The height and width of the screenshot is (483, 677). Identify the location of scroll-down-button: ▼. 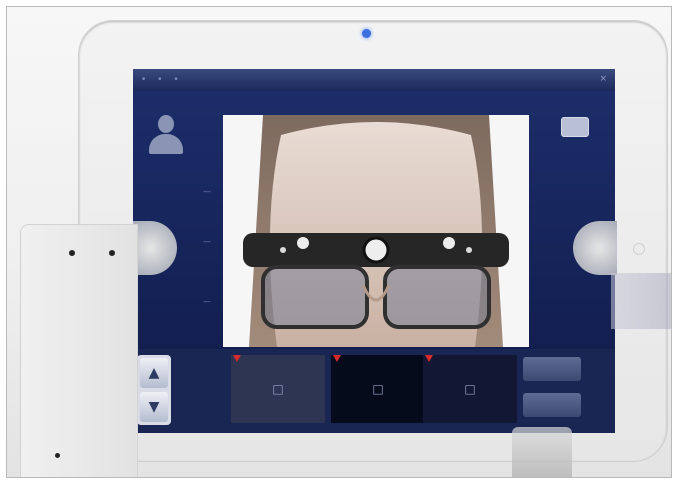
(154, 407).